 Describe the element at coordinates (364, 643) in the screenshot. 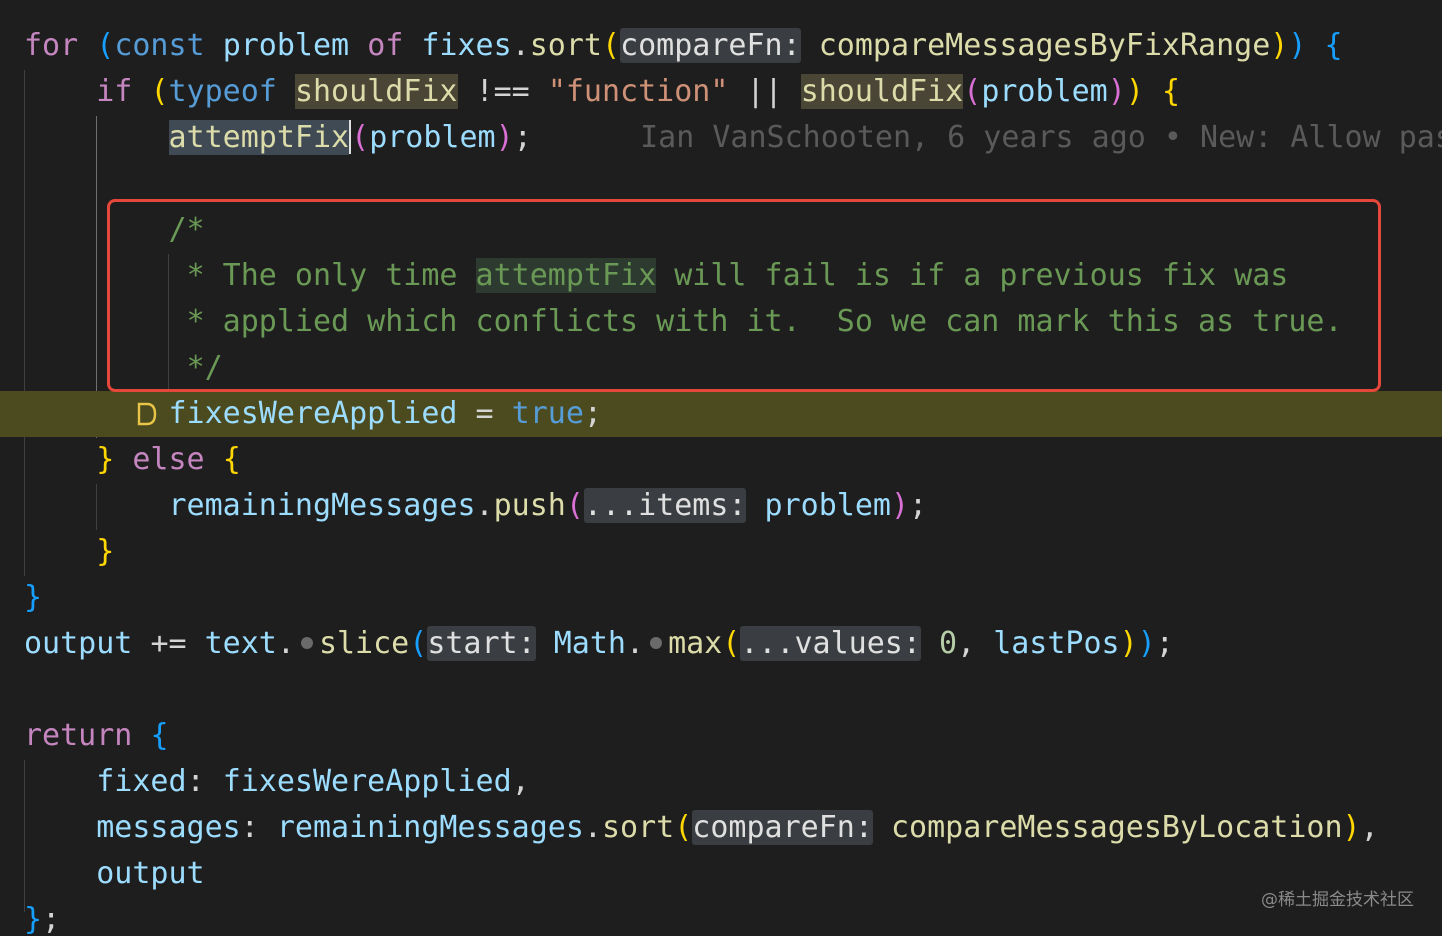

I see `method-slice: slice` at that location.